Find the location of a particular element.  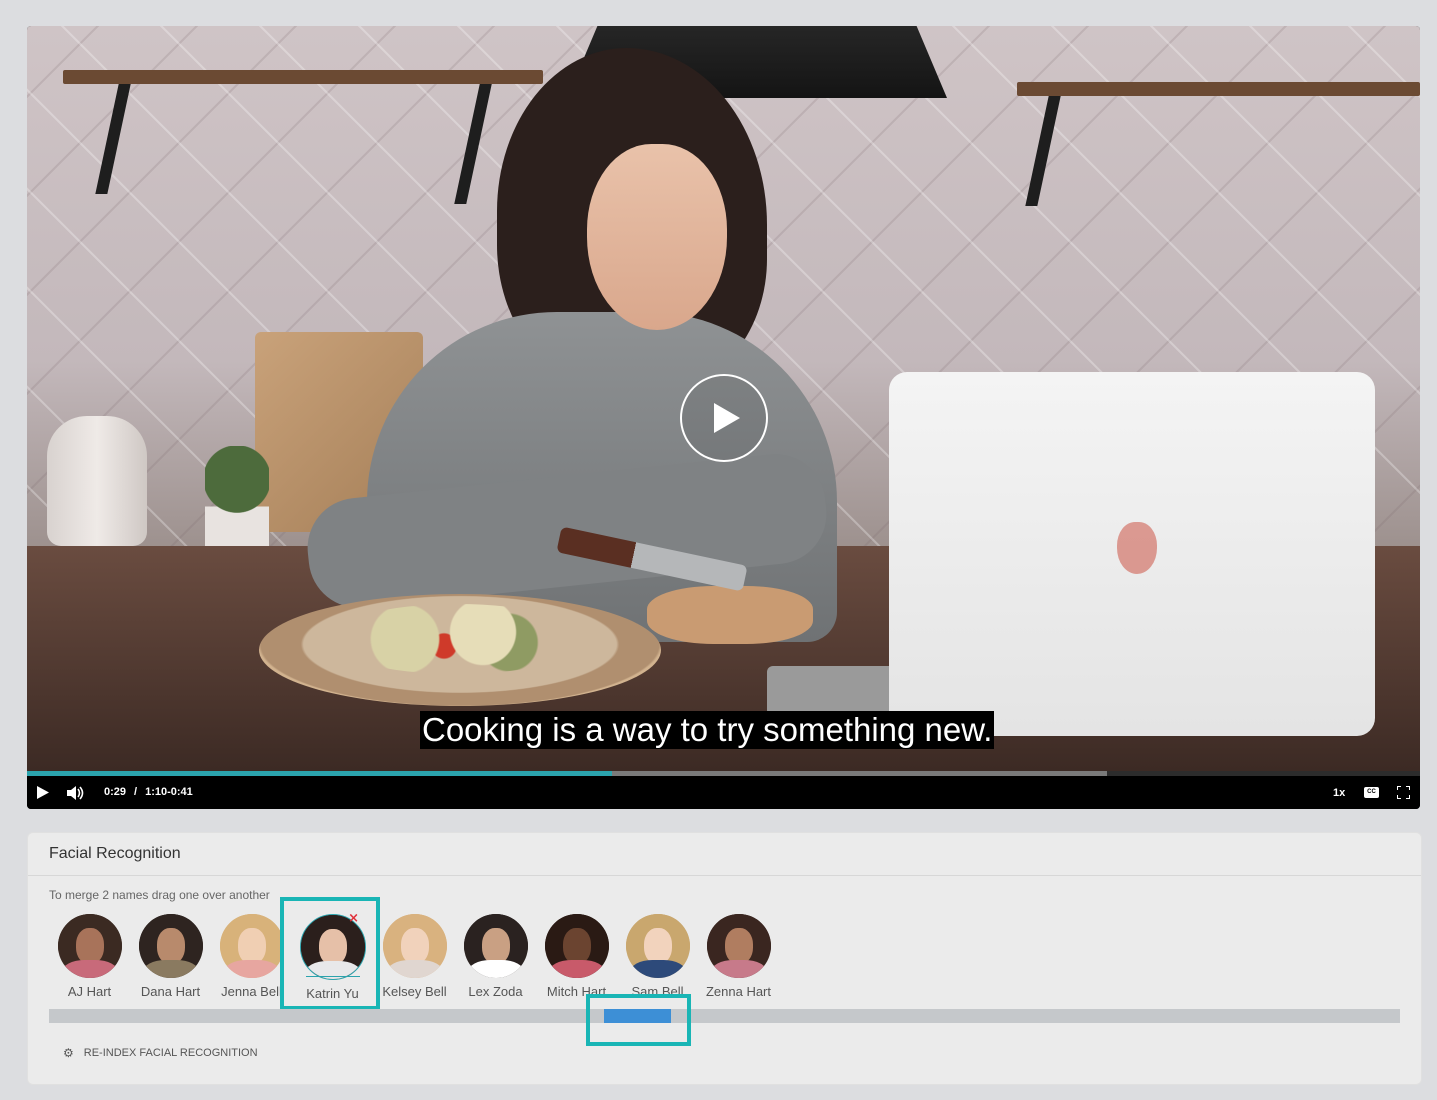

volume-icon is located at coordinates (75, 792).